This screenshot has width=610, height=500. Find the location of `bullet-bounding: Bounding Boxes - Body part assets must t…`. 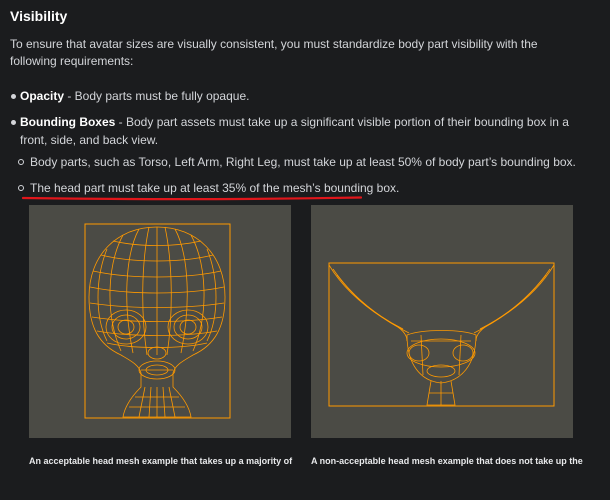

bullet-bounding: Bounding Boxes - Body part assets must t… is located at coordinates (300, 131).